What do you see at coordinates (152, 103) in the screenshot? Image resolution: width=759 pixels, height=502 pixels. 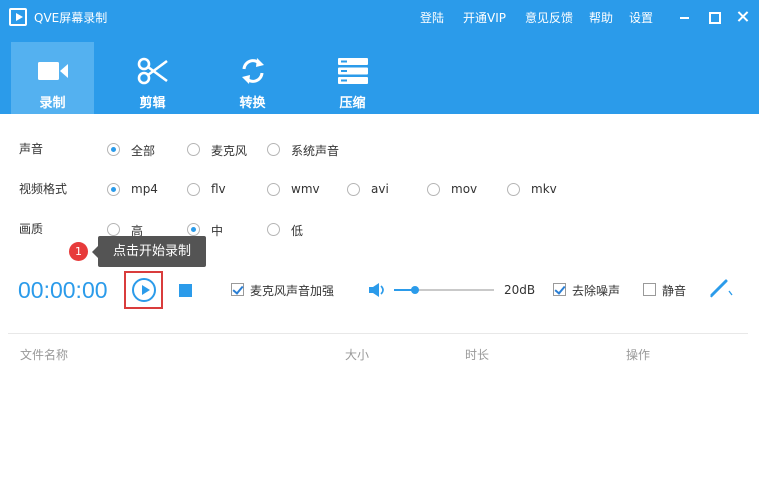 I see `tab-edit-label: 剪辑` at bounding box center [152, 103].